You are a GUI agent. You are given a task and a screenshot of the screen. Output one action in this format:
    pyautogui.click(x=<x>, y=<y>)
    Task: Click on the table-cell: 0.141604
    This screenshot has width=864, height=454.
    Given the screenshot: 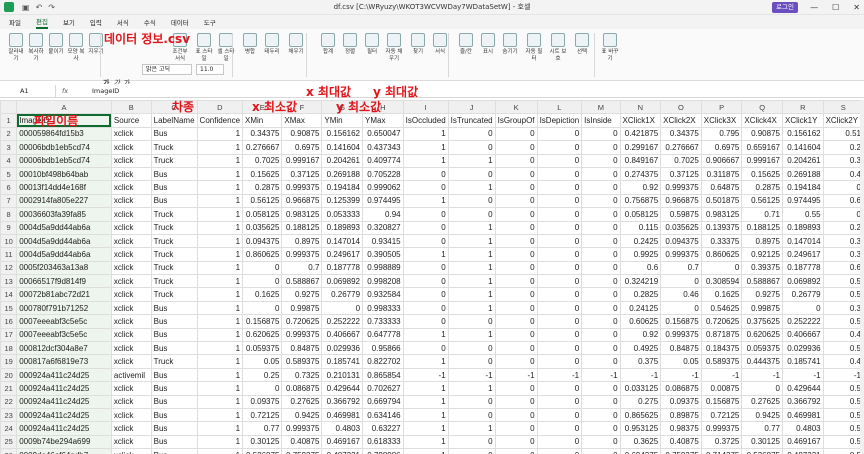 What is the action you would take?
    pyautogui.click(x=342, y=147)
    